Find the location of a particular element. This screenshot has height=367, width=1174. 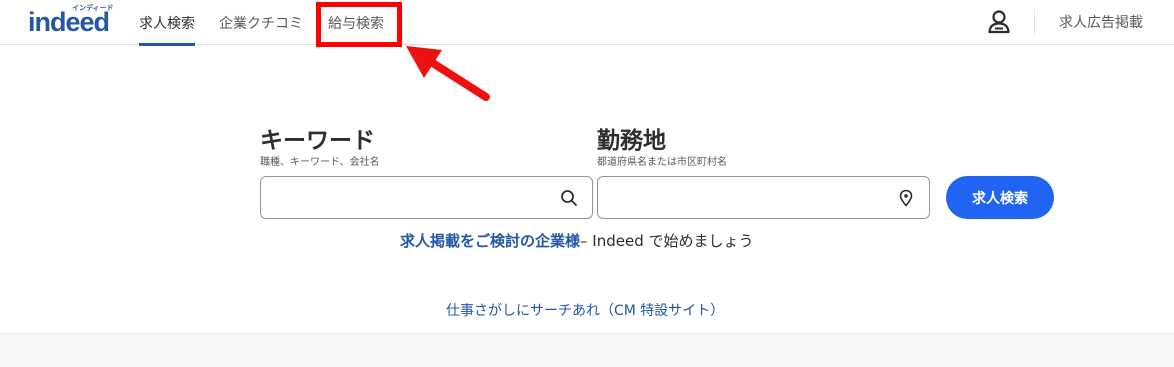

employer-promo-link: 求人掲載をご検討の企業様 is located at coordinates (490, 241).